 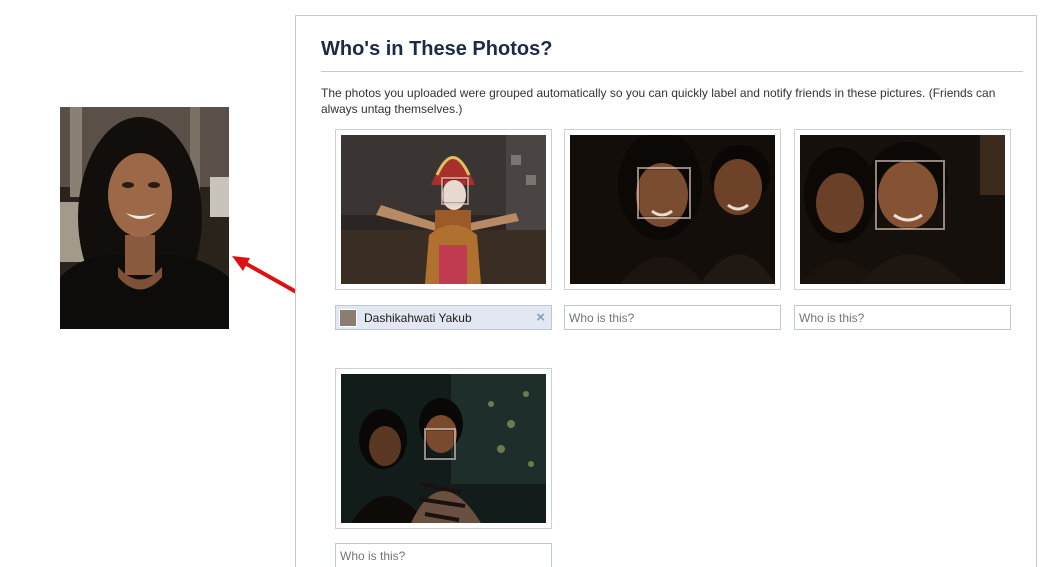 What do you see at coordinates (540, 317) in the screenshot?
I see `remove-tag-icon: ×` at bounding box center [540, 317].